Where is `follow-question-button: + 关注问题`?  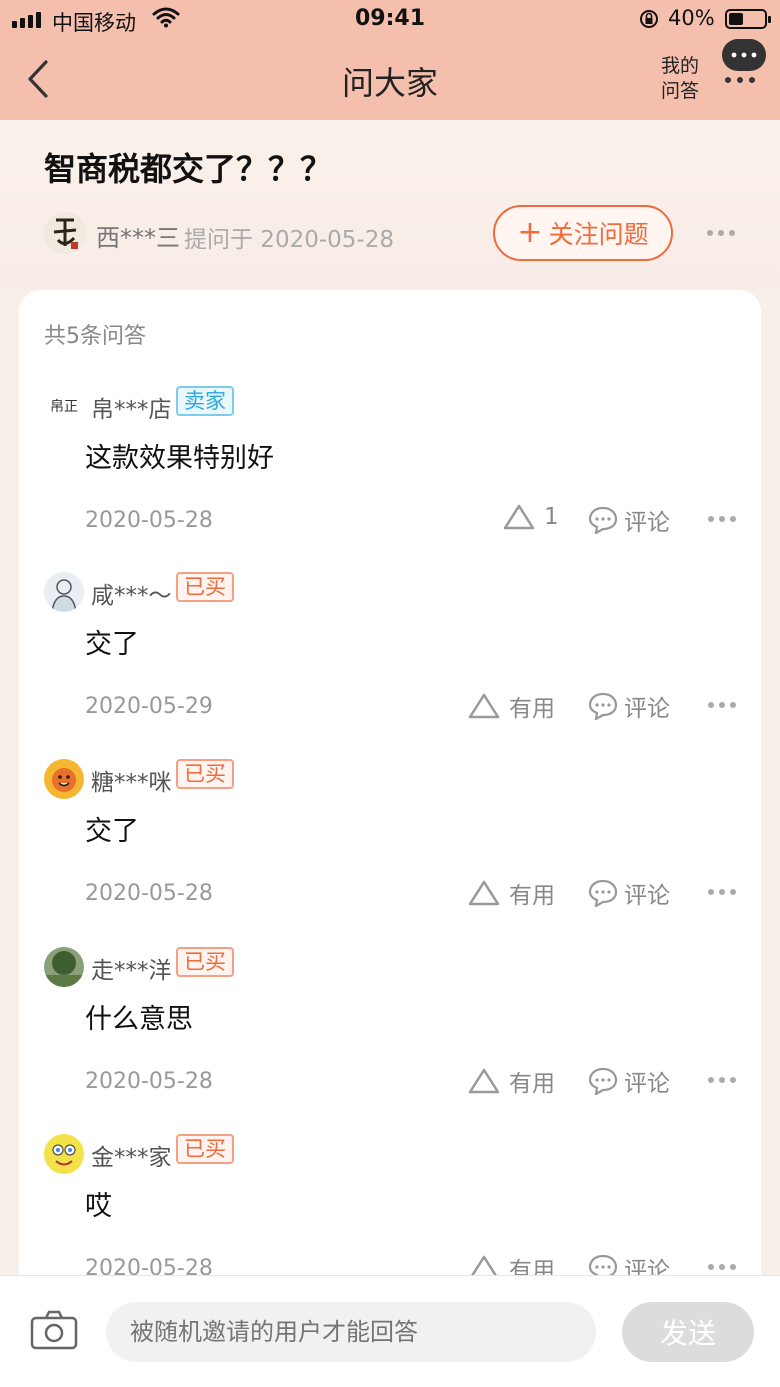 follow-question-button: + 关注问题 is located at coordinates (583, 233).